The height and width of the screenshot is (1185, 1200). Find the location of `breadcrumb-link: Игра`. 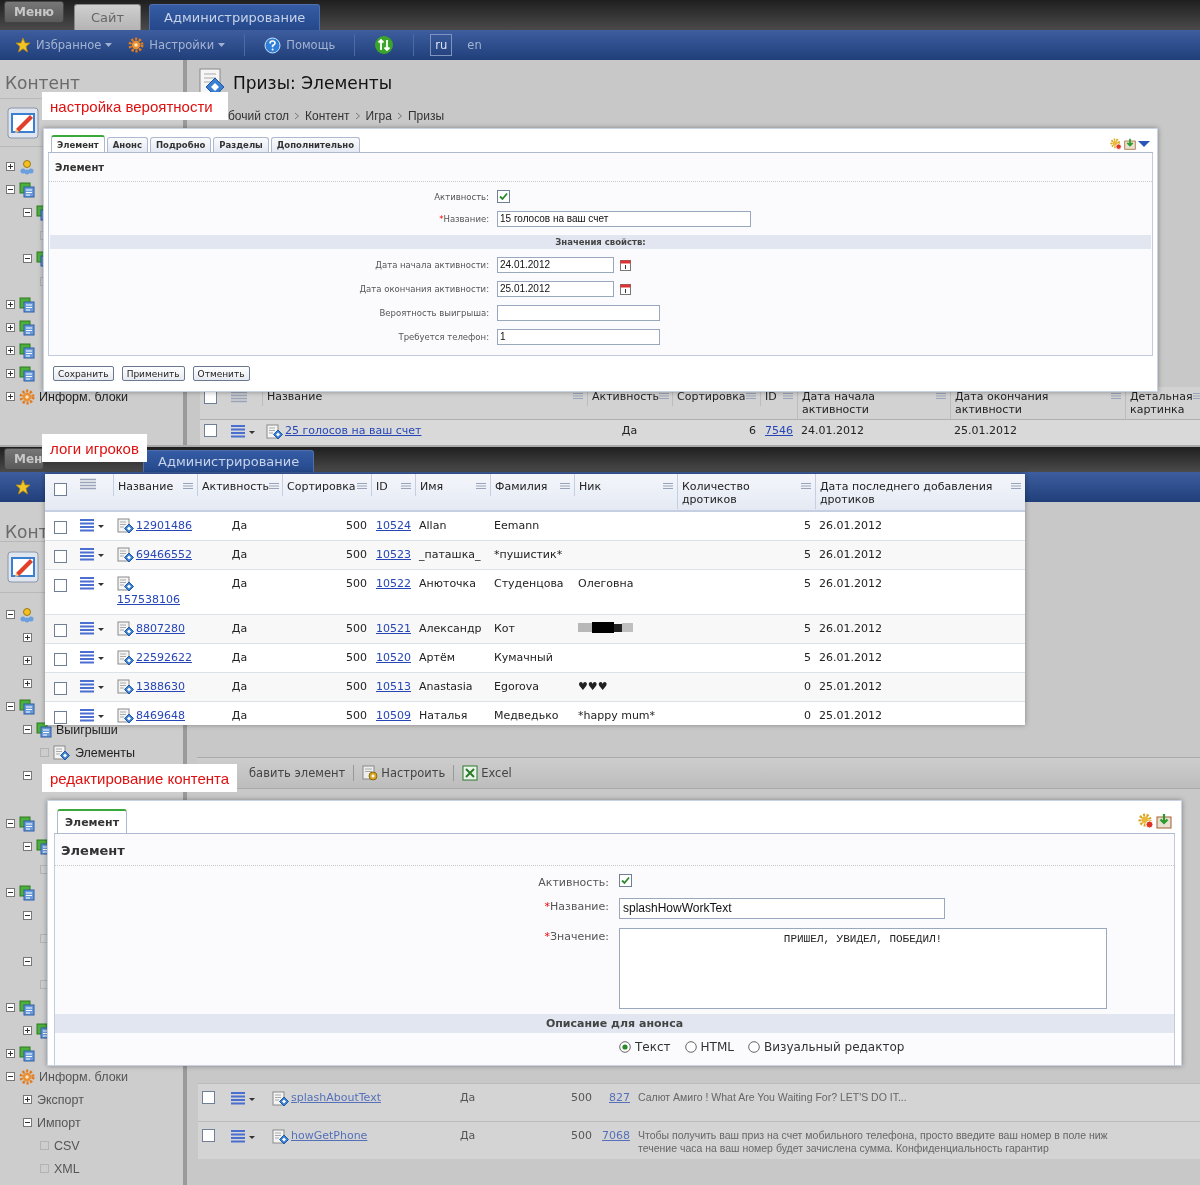

breadcrumb-link: Игра is located at coordinates (378, 116).